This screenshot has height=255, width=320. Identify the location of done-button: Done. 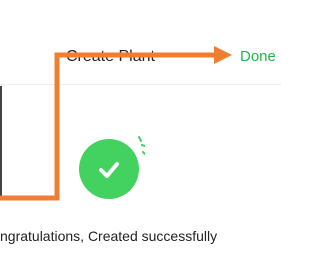
(258, 56).